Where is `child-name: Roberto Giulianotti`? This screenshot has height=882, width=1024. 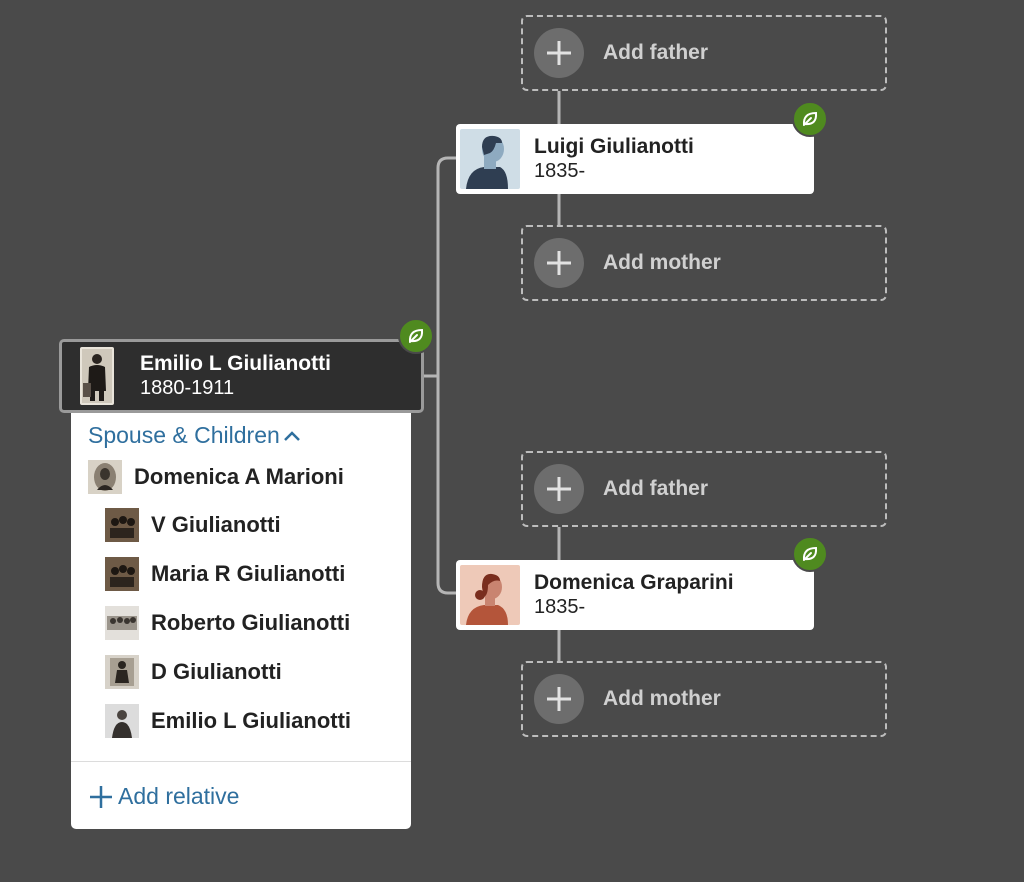 child-name: Roberto Giulianotti is located at coordinates (251, 622).